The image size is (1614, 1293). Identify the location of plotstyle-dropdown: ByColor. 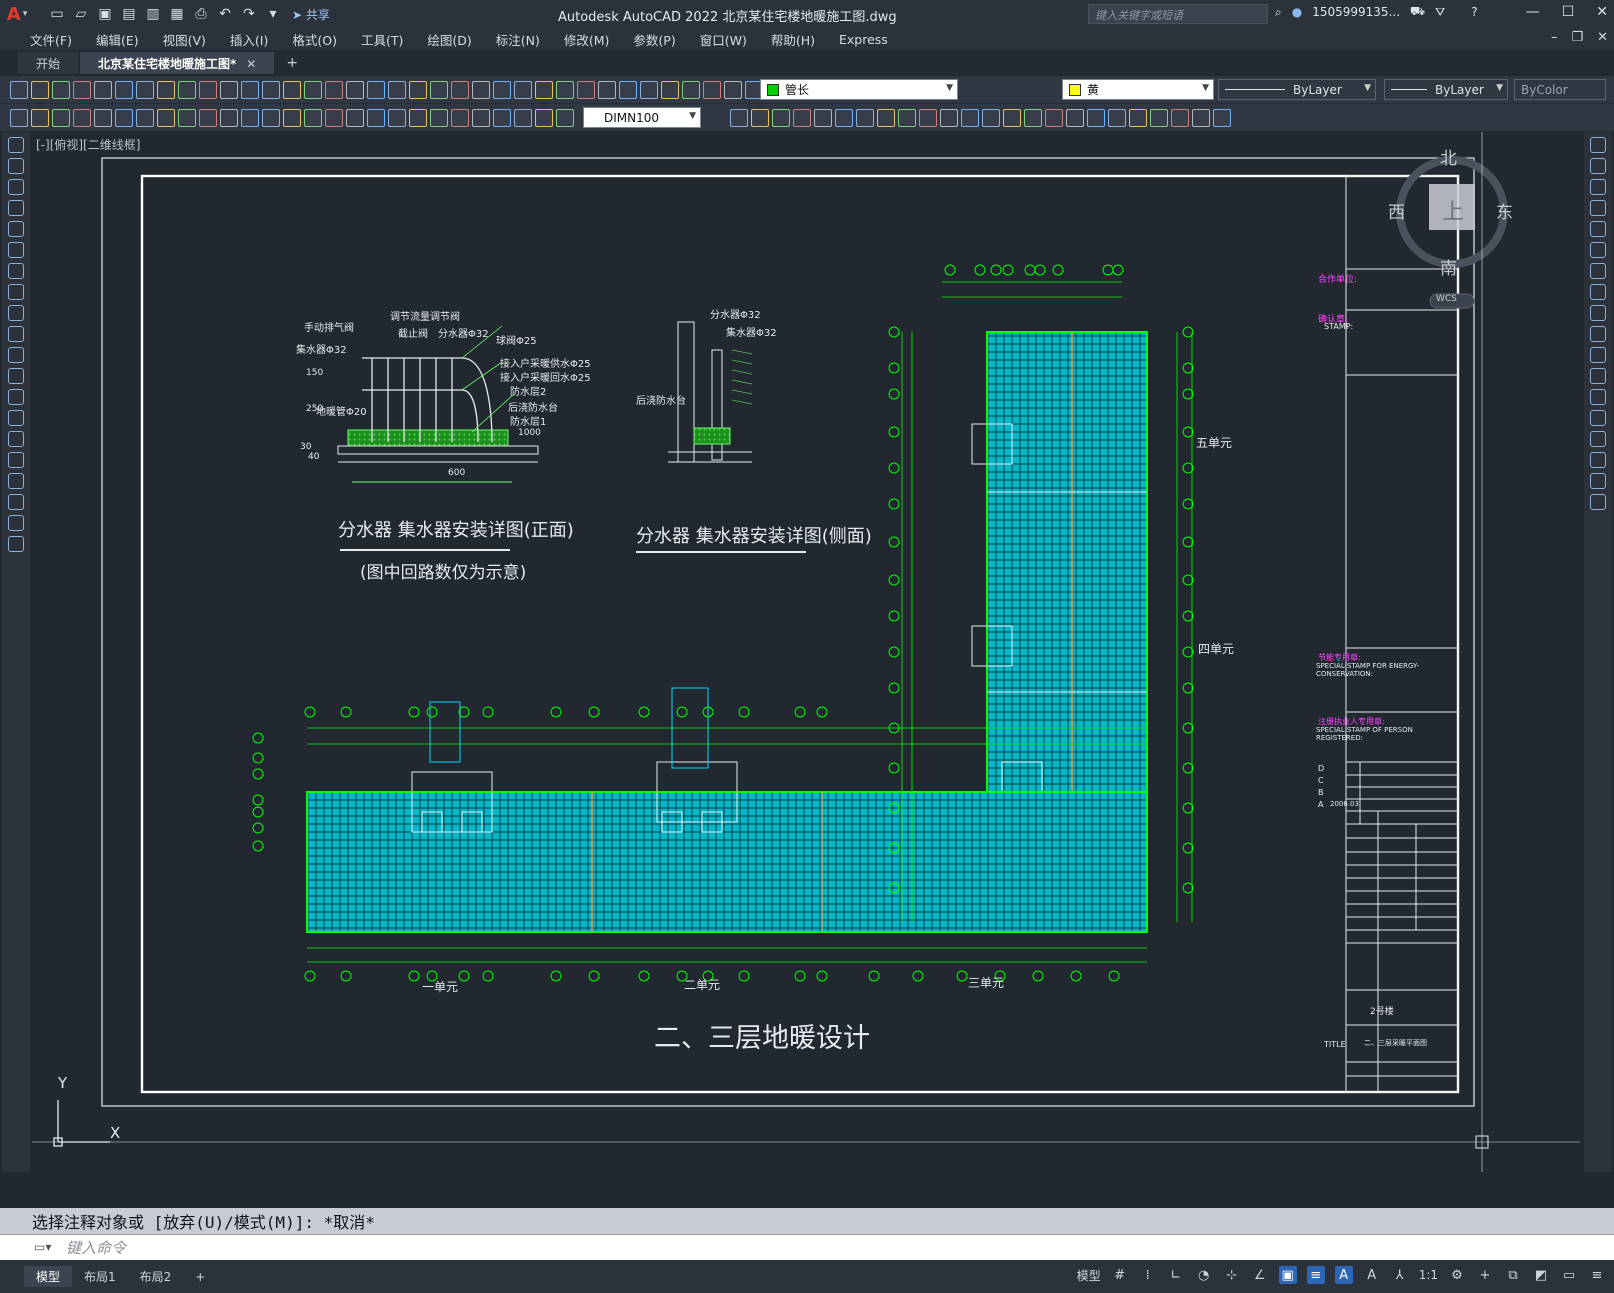
(1560, 89).